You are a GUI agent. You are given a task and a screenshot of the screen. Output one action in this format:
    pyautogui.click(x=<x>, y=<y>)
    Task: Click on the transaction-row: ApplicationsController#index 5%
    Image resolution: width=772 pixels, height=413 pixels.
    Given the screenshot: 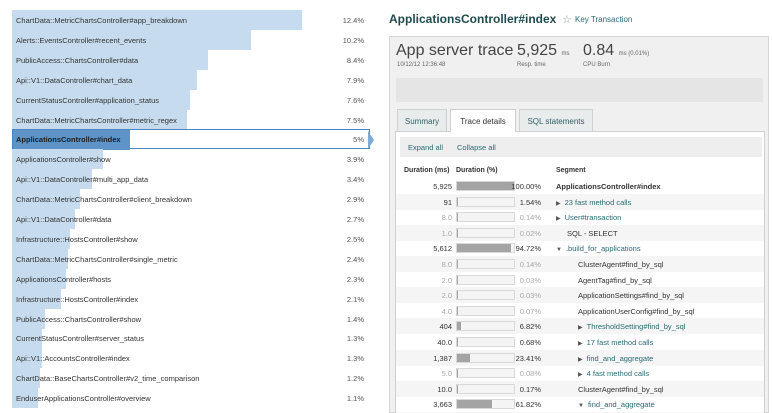 What is the action you would take?
    pyautogui.click(x=191, y=140)
    